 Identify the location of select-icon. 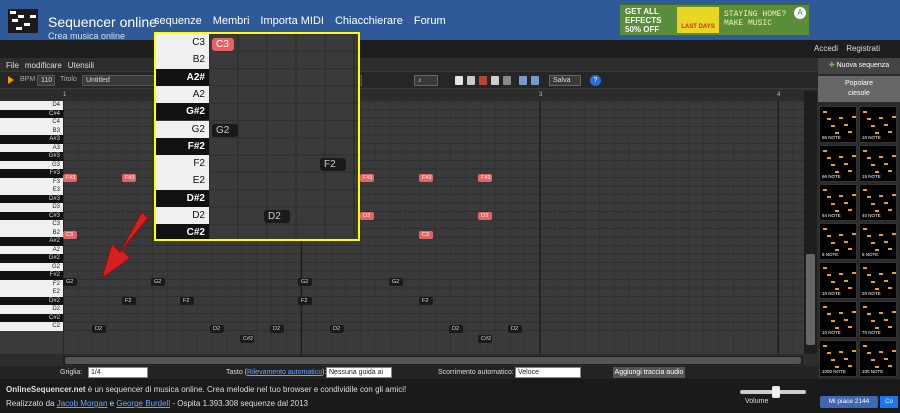
(507, 80).